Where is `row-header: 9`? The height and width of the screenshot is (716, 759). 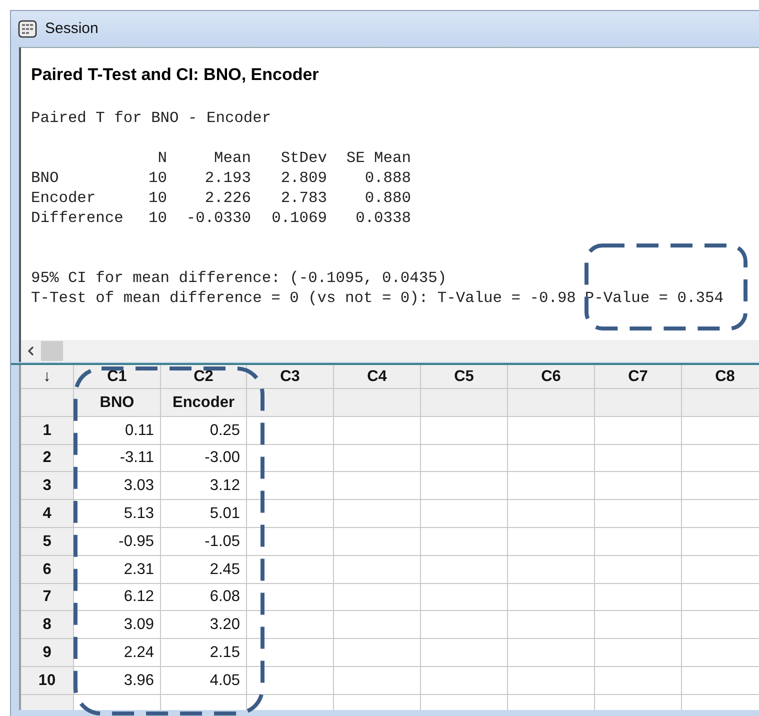 row-header: 9 is located at coordinates (47, 653).